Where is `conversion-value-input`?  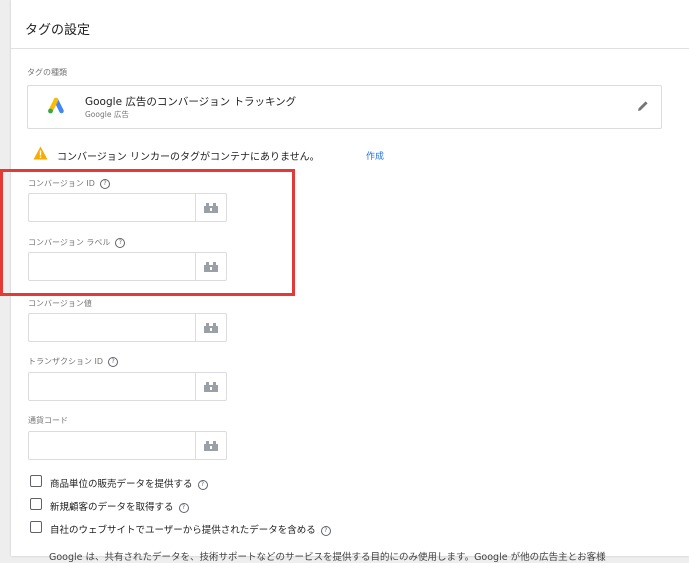
conversion-value-input is located at coordinates (113, 327).